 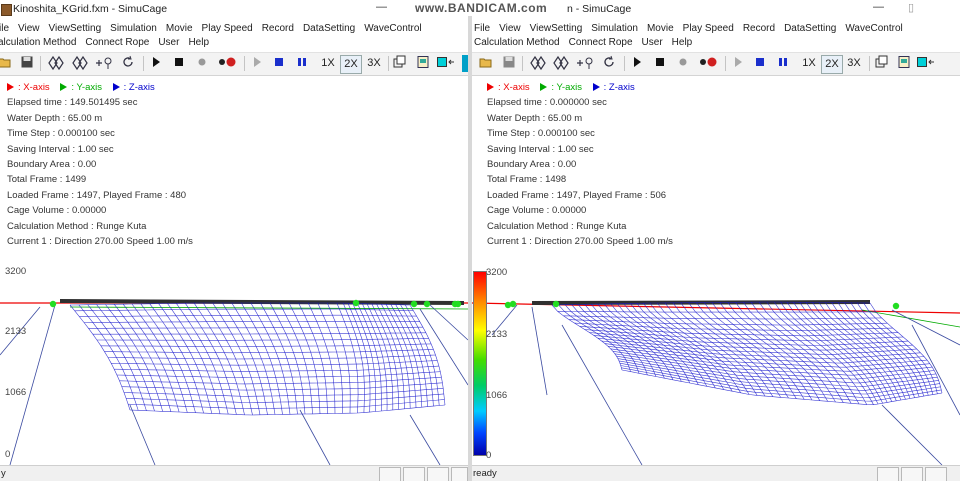 What do you see at coordinates (72, 103) in the screenshot?
I see `elapsed-time: Elapsed time : 149.501495 sec` at bounding box center [72, 103].